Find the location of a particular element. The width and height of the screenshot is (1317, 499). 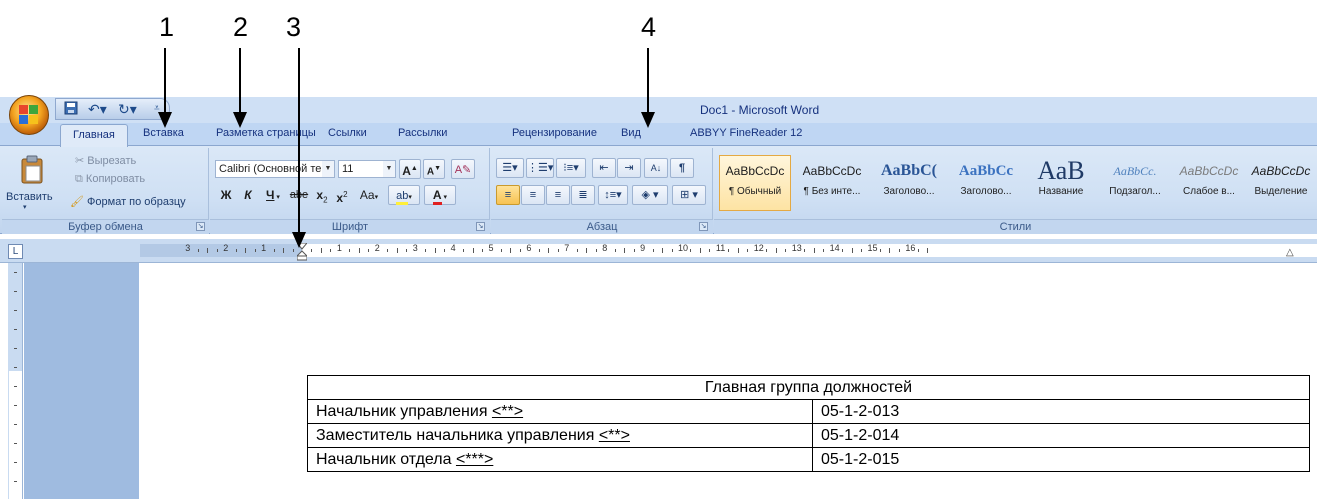

numbering-button: ⋮☰▾ is located at coordinates (540, 168).